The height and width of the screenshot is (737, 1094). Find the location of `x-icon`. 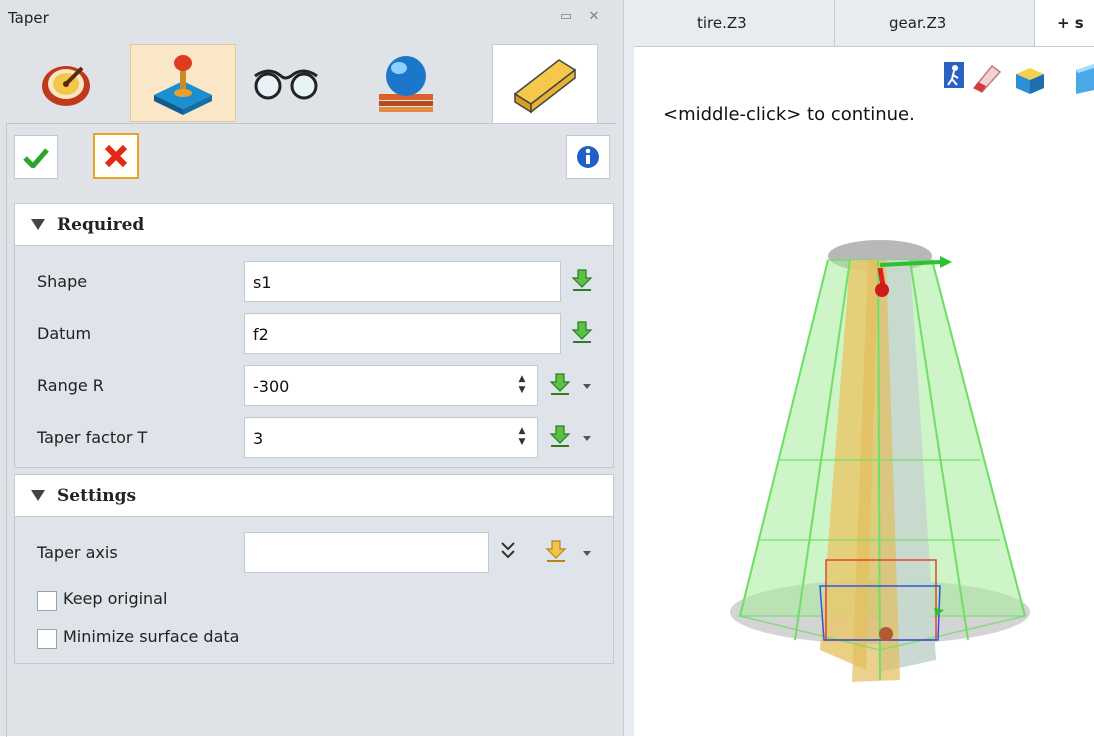

x-icon is located at coordinates (116, 156).